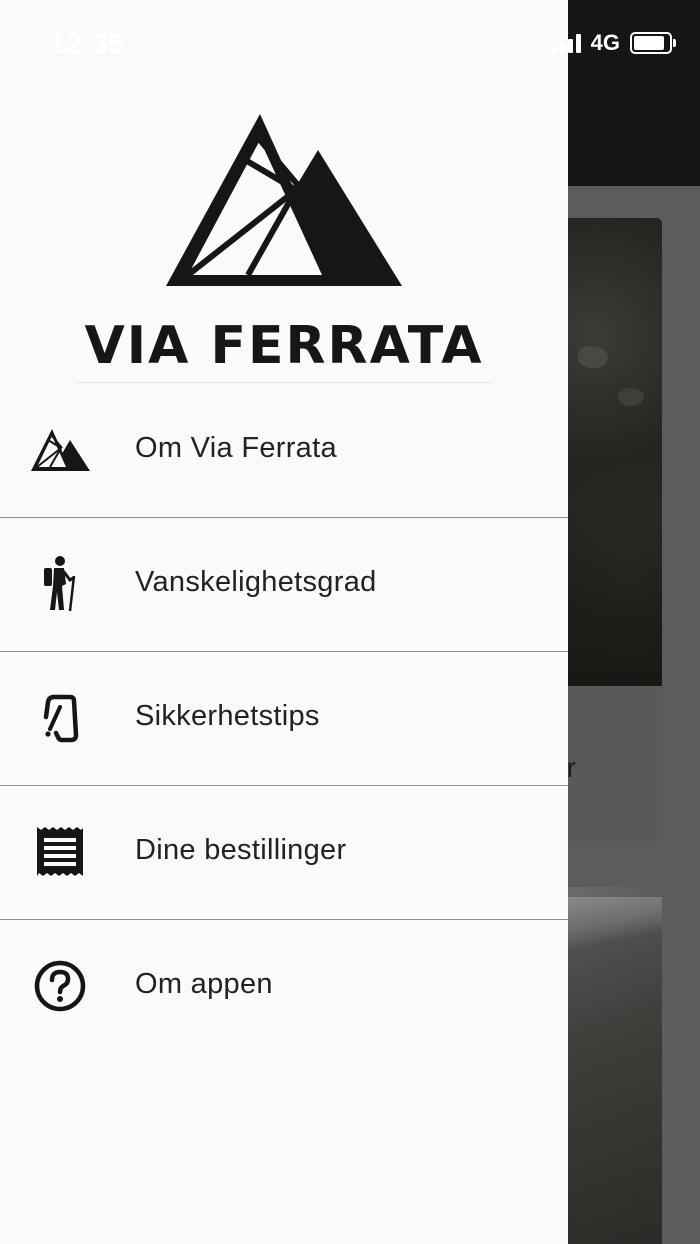 The height and width of the screenshot is (1244, 700). Describe the element at coordinates (60, 450) in the screenshot. I see `mountain-logo-icon` at that location.